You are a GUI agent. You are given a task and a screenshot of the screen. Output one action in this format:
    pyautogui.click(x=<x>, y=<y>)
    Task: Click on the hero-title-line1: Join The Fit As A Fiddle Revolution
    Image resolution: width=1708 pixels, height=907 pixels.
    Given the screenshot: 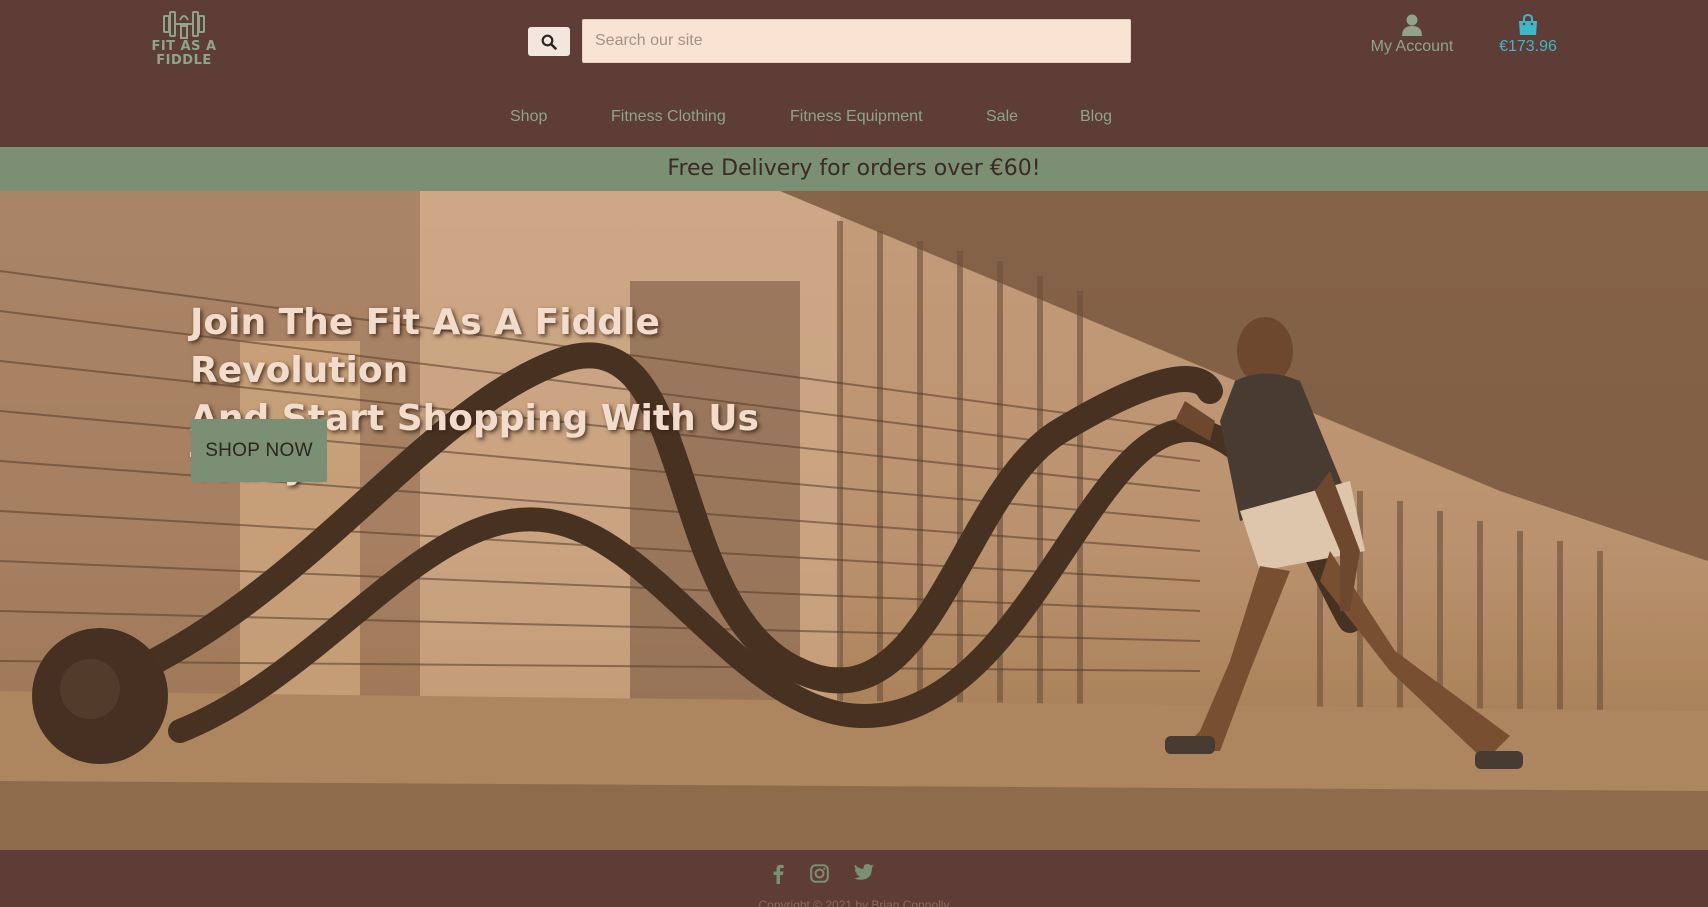 What is the action you would take?
    pyautogui.click(x=425, y=346)
    